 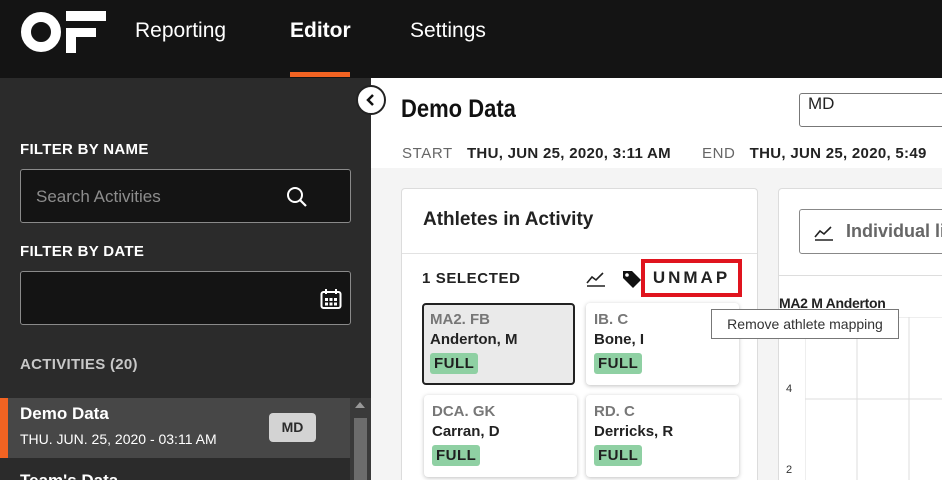 What do you see at coordinates (619, 339) in the screenshot?
I see `athlete-name: Bone, I` at bounding box center [619, 339].